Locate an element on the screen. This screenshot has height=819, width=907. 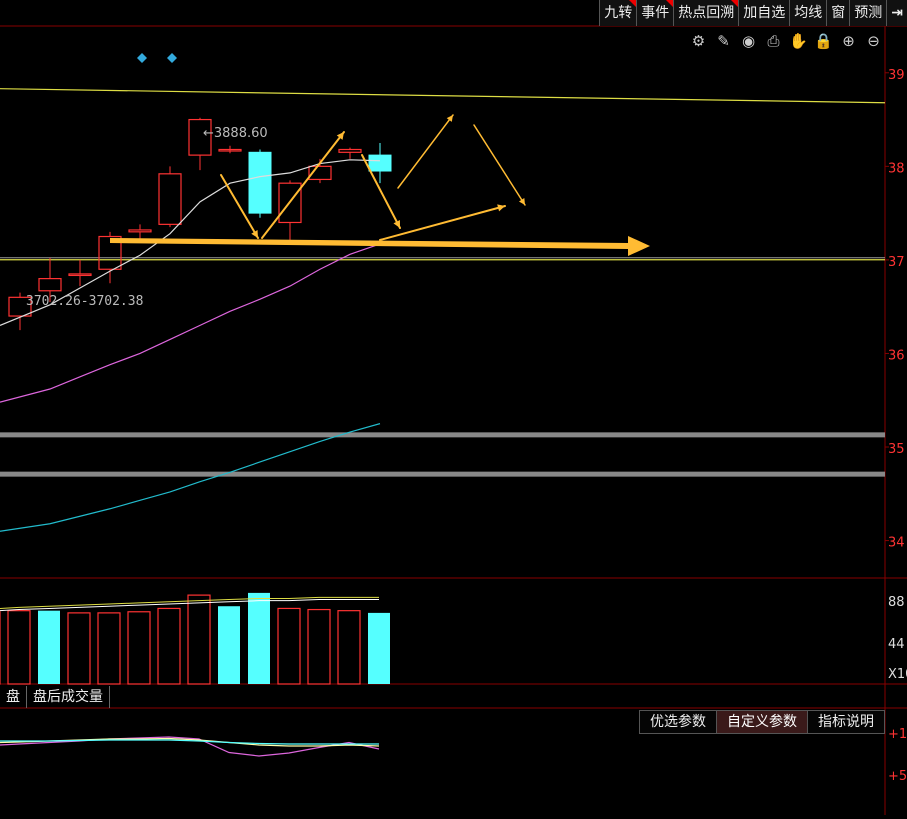
chart-tool-icons: ⚙ ✎ ◉ ⎙ ✋ 🔒 ⊕ ⊖ is located at coordinates (786, 40).